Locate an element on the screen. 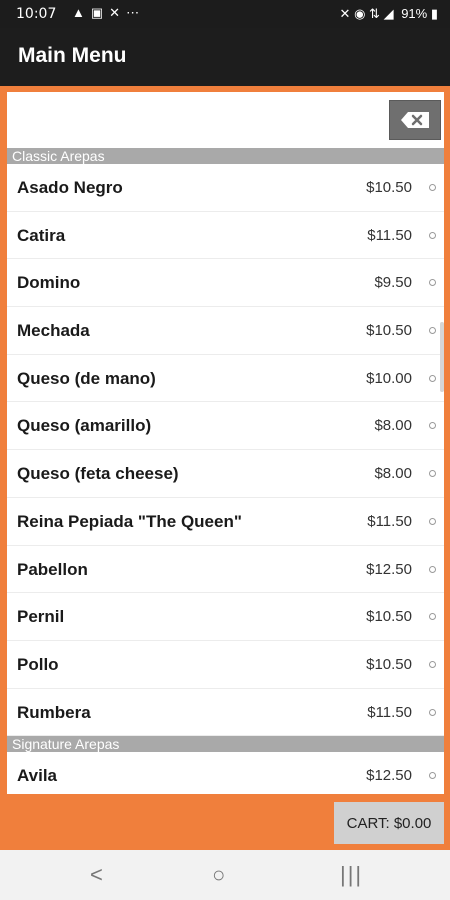  item-name: Catira is located at coordinates (41, 235).